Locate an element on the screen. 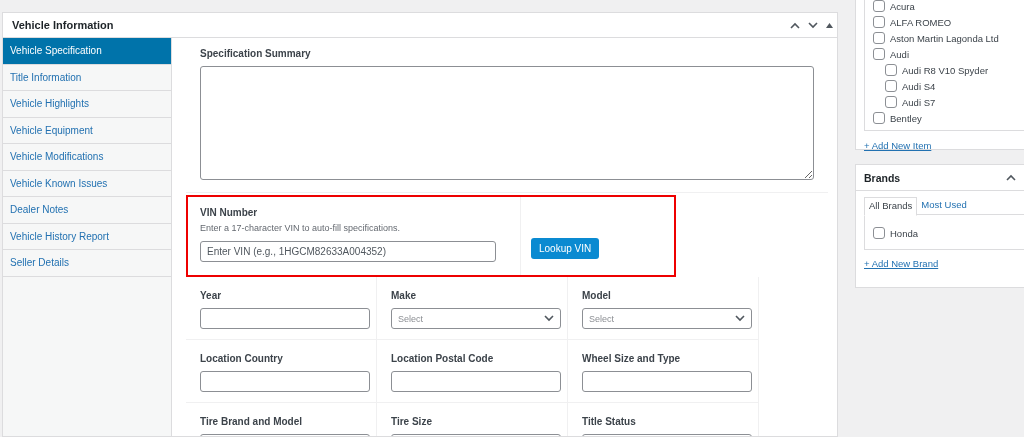 The height and width of the screenshot is (437, 1024). sidebar-tab: Vehicle History Report is located at coordinates (87, 236).